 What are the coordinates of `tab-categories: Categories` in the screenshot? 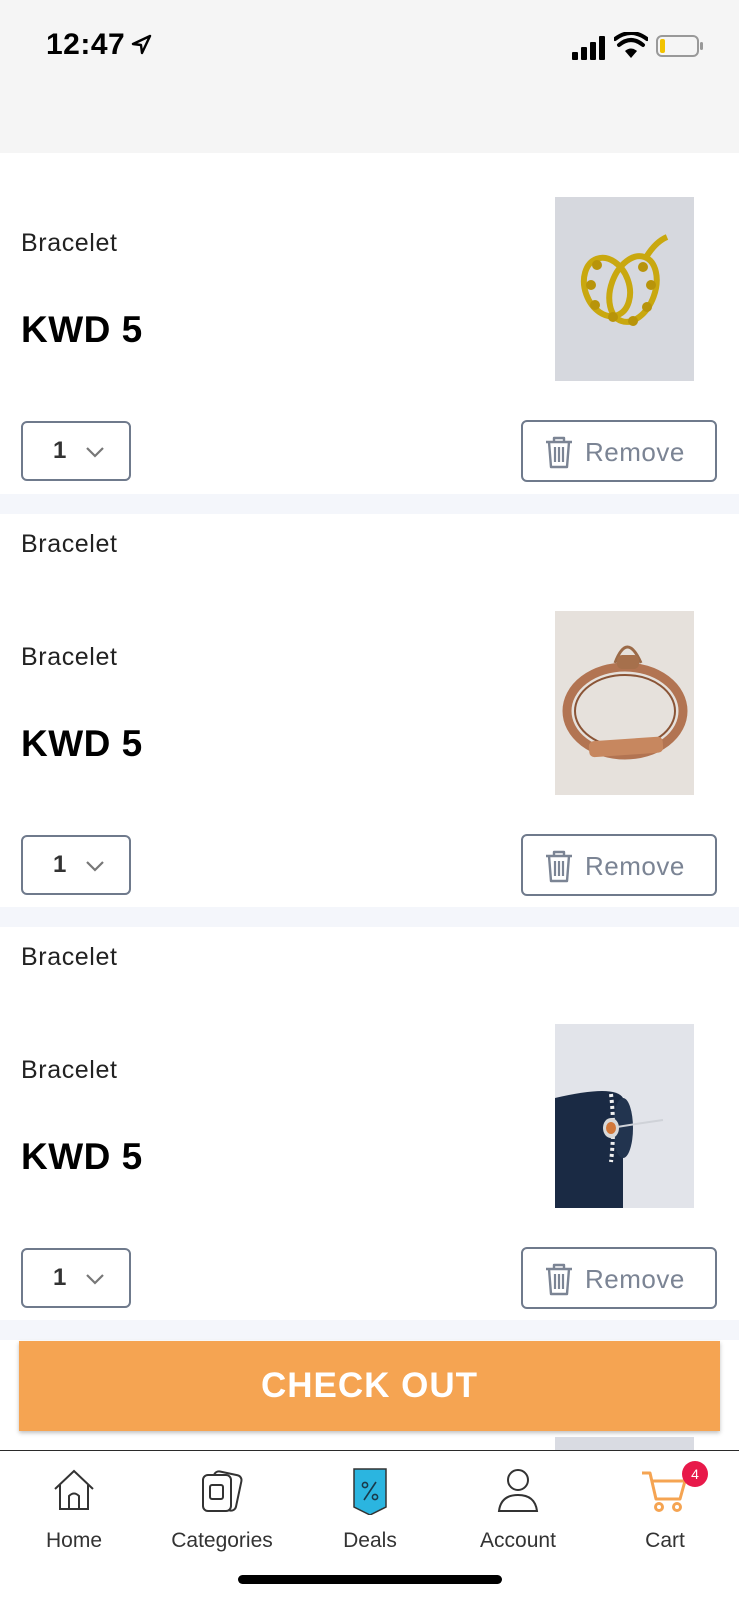 It's located at (222, 1506).